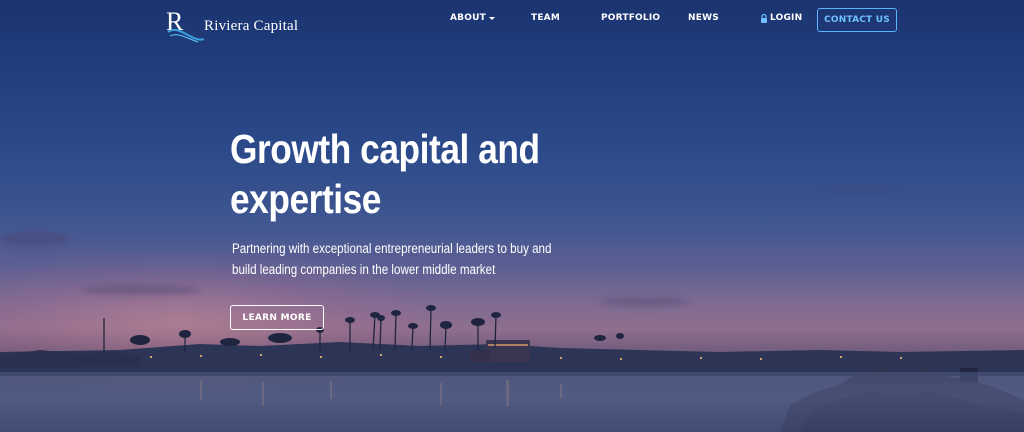 The height and width of the screenshot is (432, 1024). Describe the element at coordinates (468, 18) in the screenshot. I see `nav-about-label: ABOUT` at that location.